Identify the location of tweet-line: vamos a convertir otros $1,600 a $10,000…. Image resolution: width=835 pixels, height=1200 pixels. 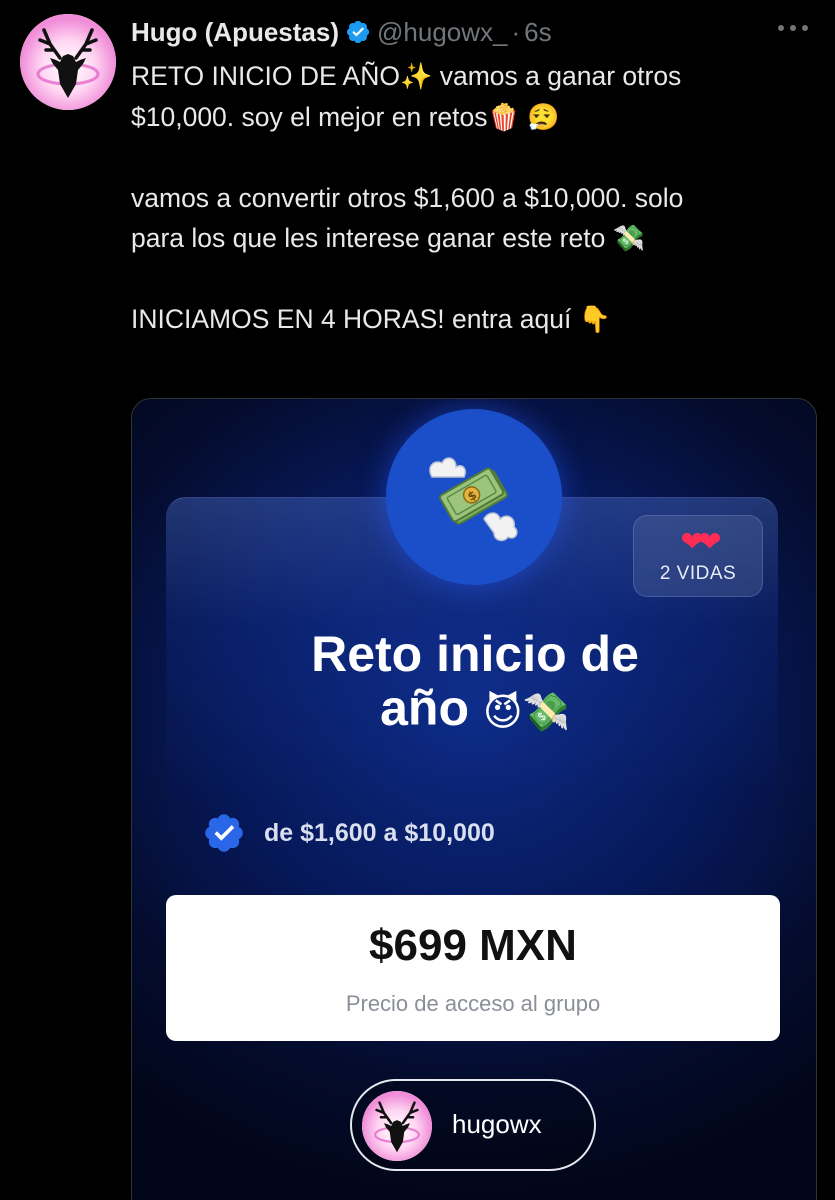
(407, 198).